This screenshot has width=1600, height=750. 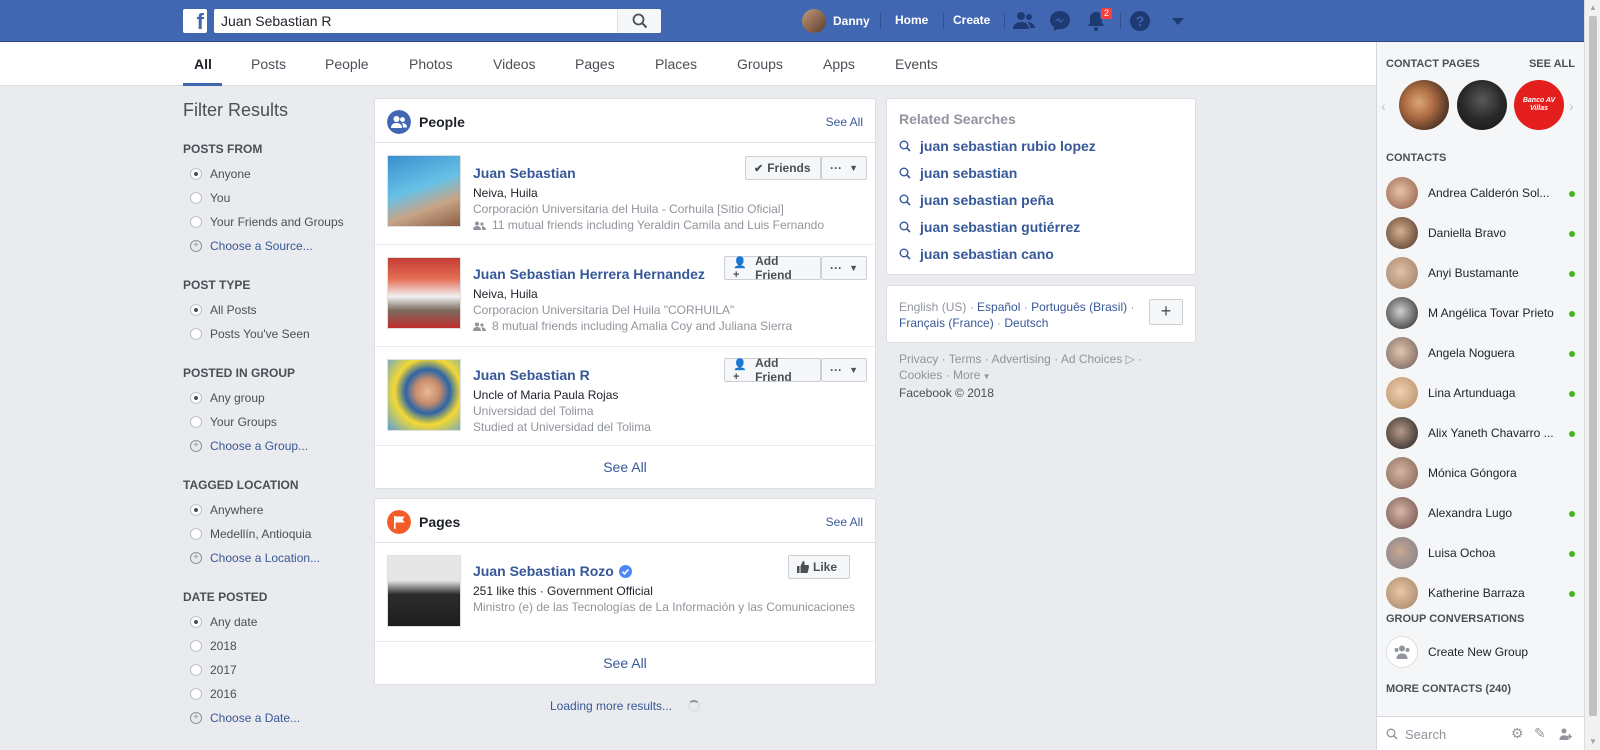 I want to click on add-friend-button: 👤+ Add Friend, so click(x=772, y=268).